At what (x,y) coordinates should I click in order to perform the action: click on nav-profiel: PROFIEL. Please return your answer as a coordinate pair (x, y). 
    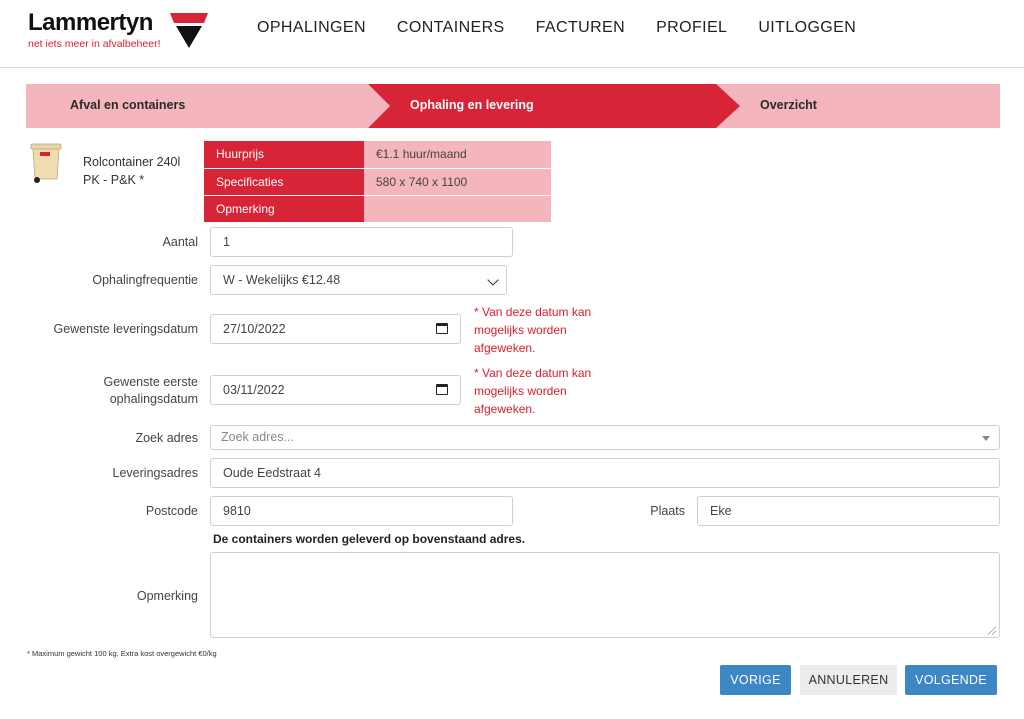
    Looking at the image, I should click on (691, 28).